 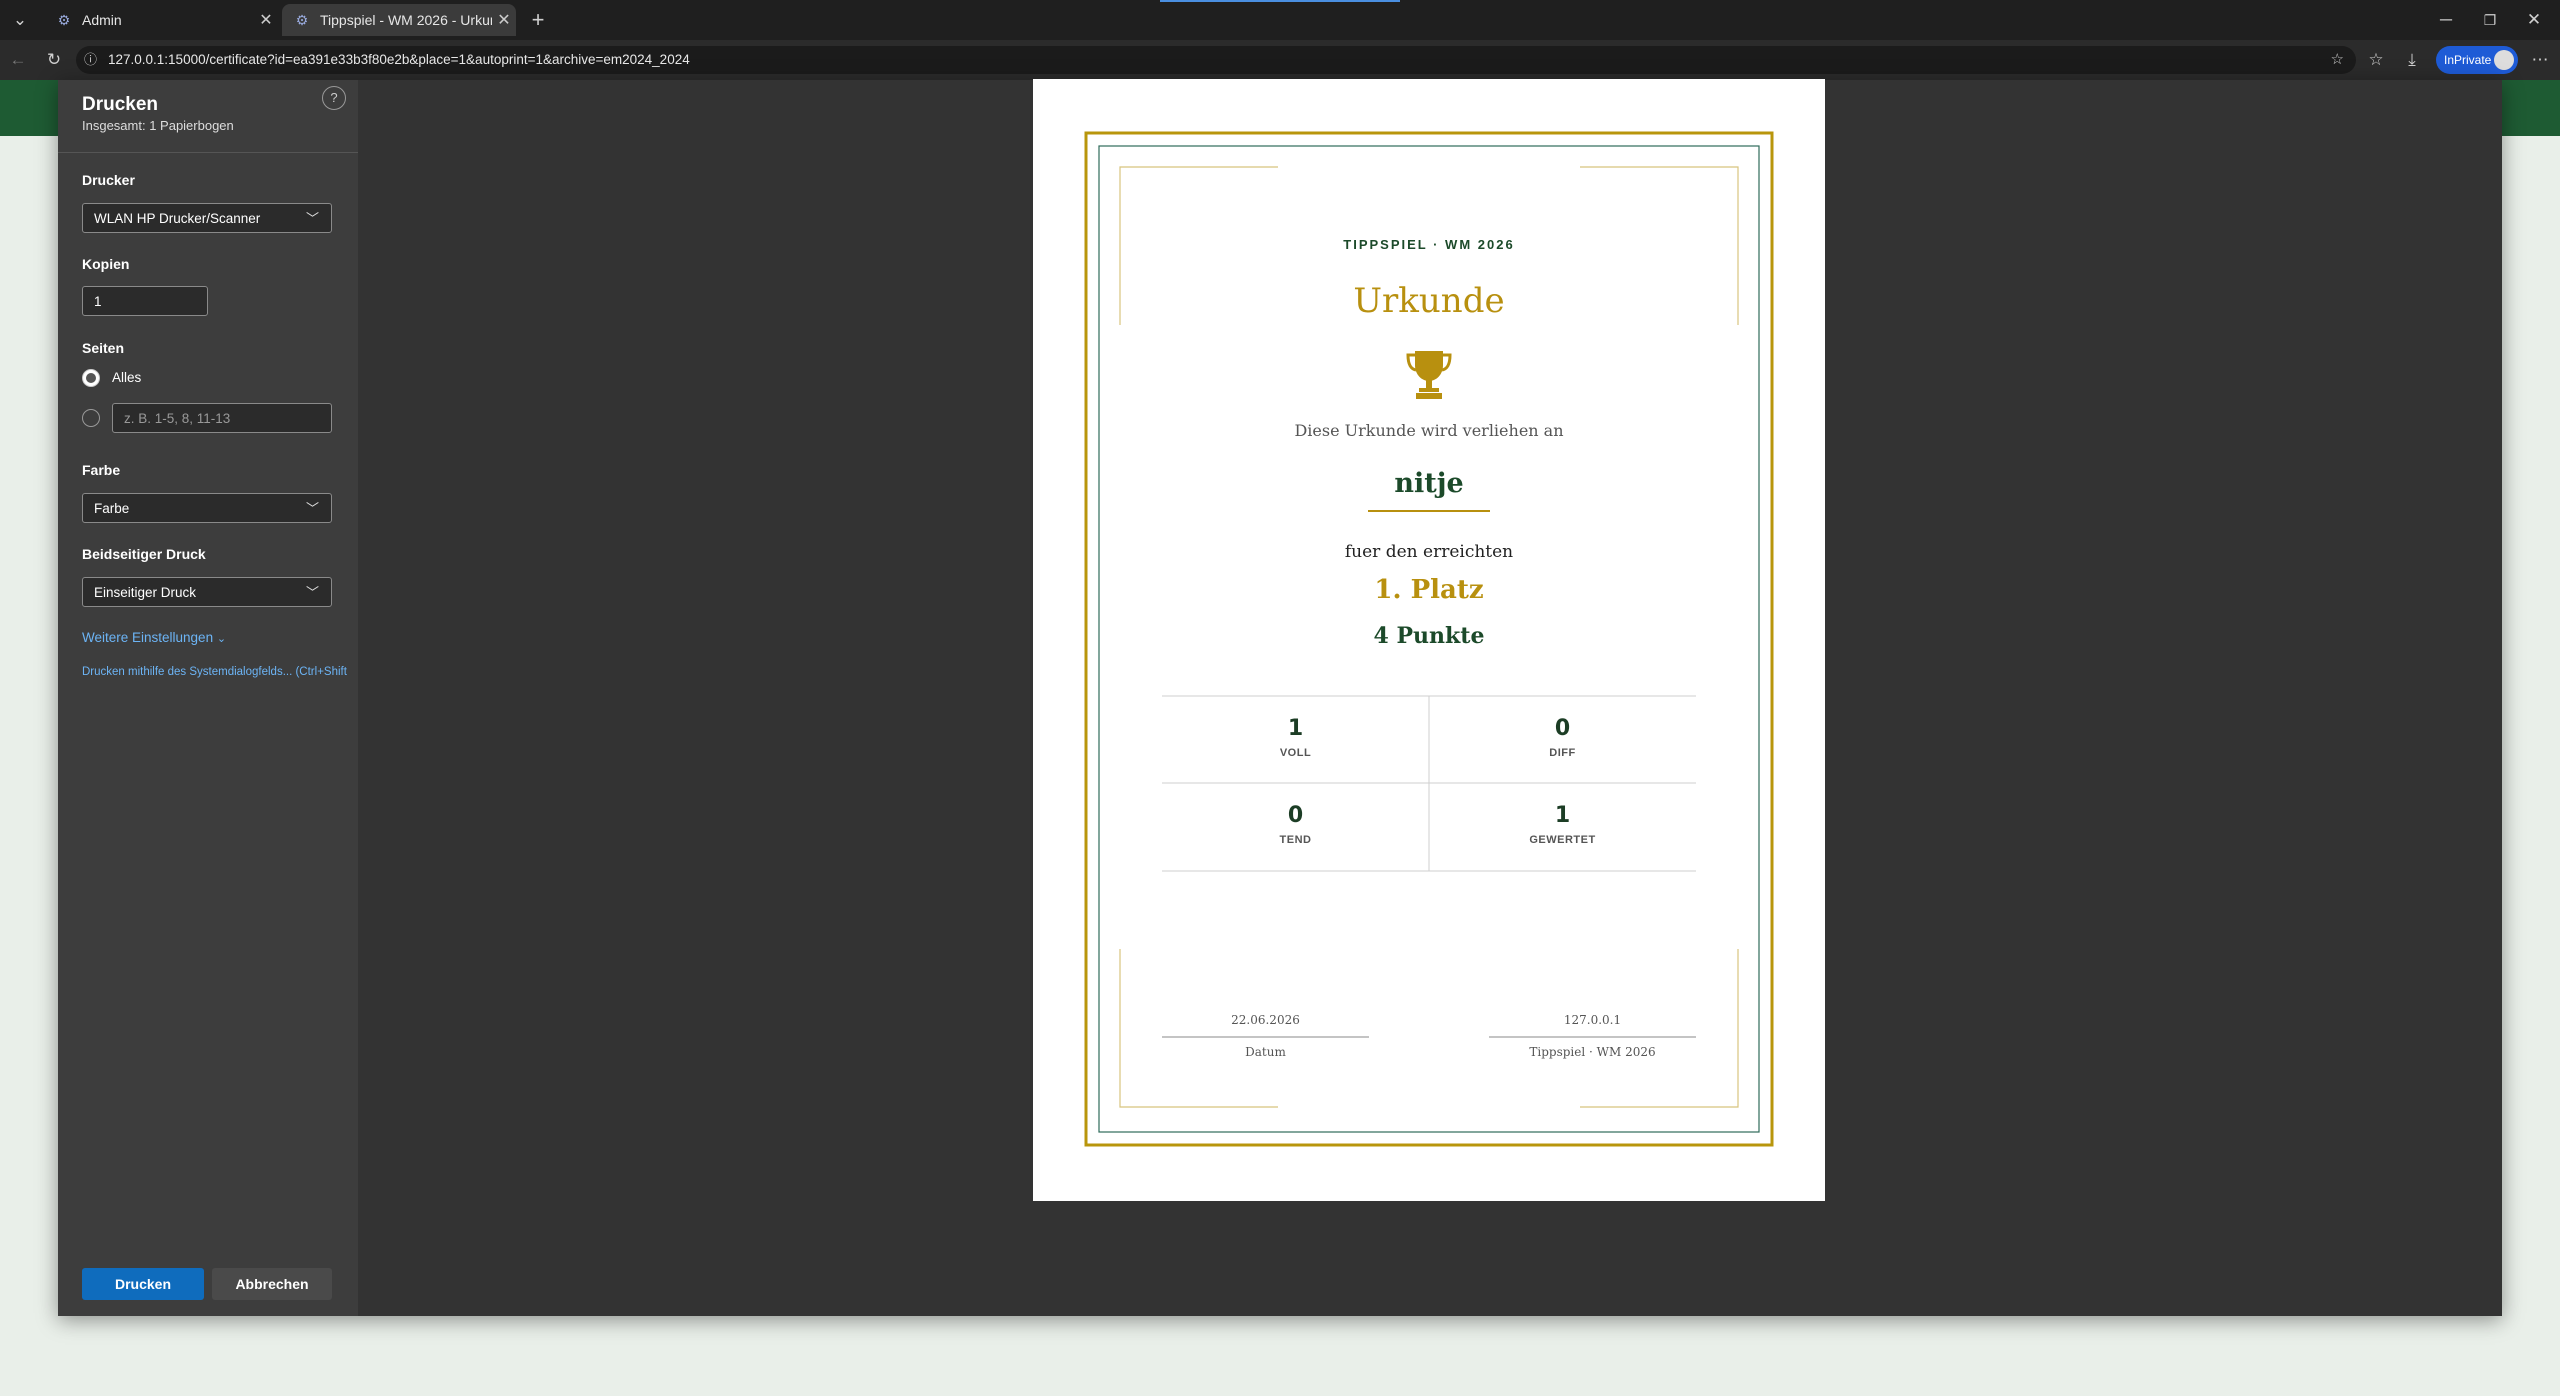 I want to click on duplex-select: Einseitiger Druck ﹀, so click(x=207, y=592).